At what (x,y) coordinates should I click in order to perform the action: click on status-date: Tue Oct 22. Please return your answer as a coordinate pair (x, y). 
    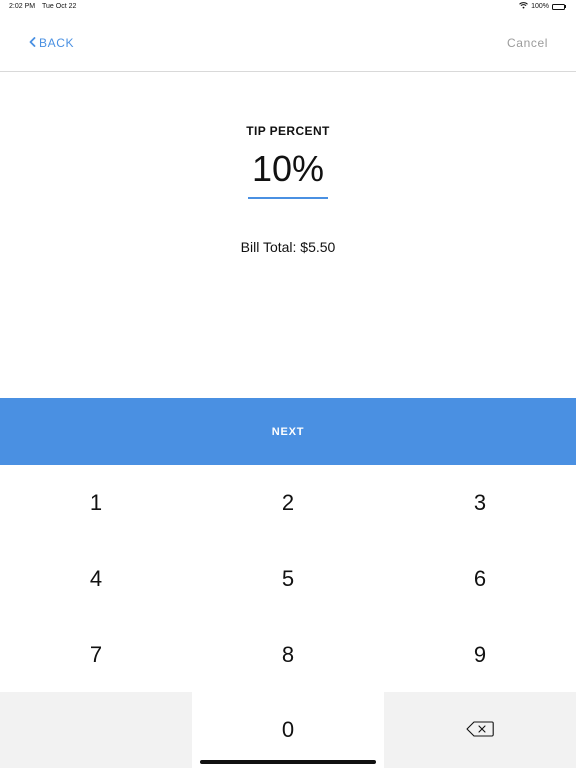
    Looking at the image, I should click on (59, 6).